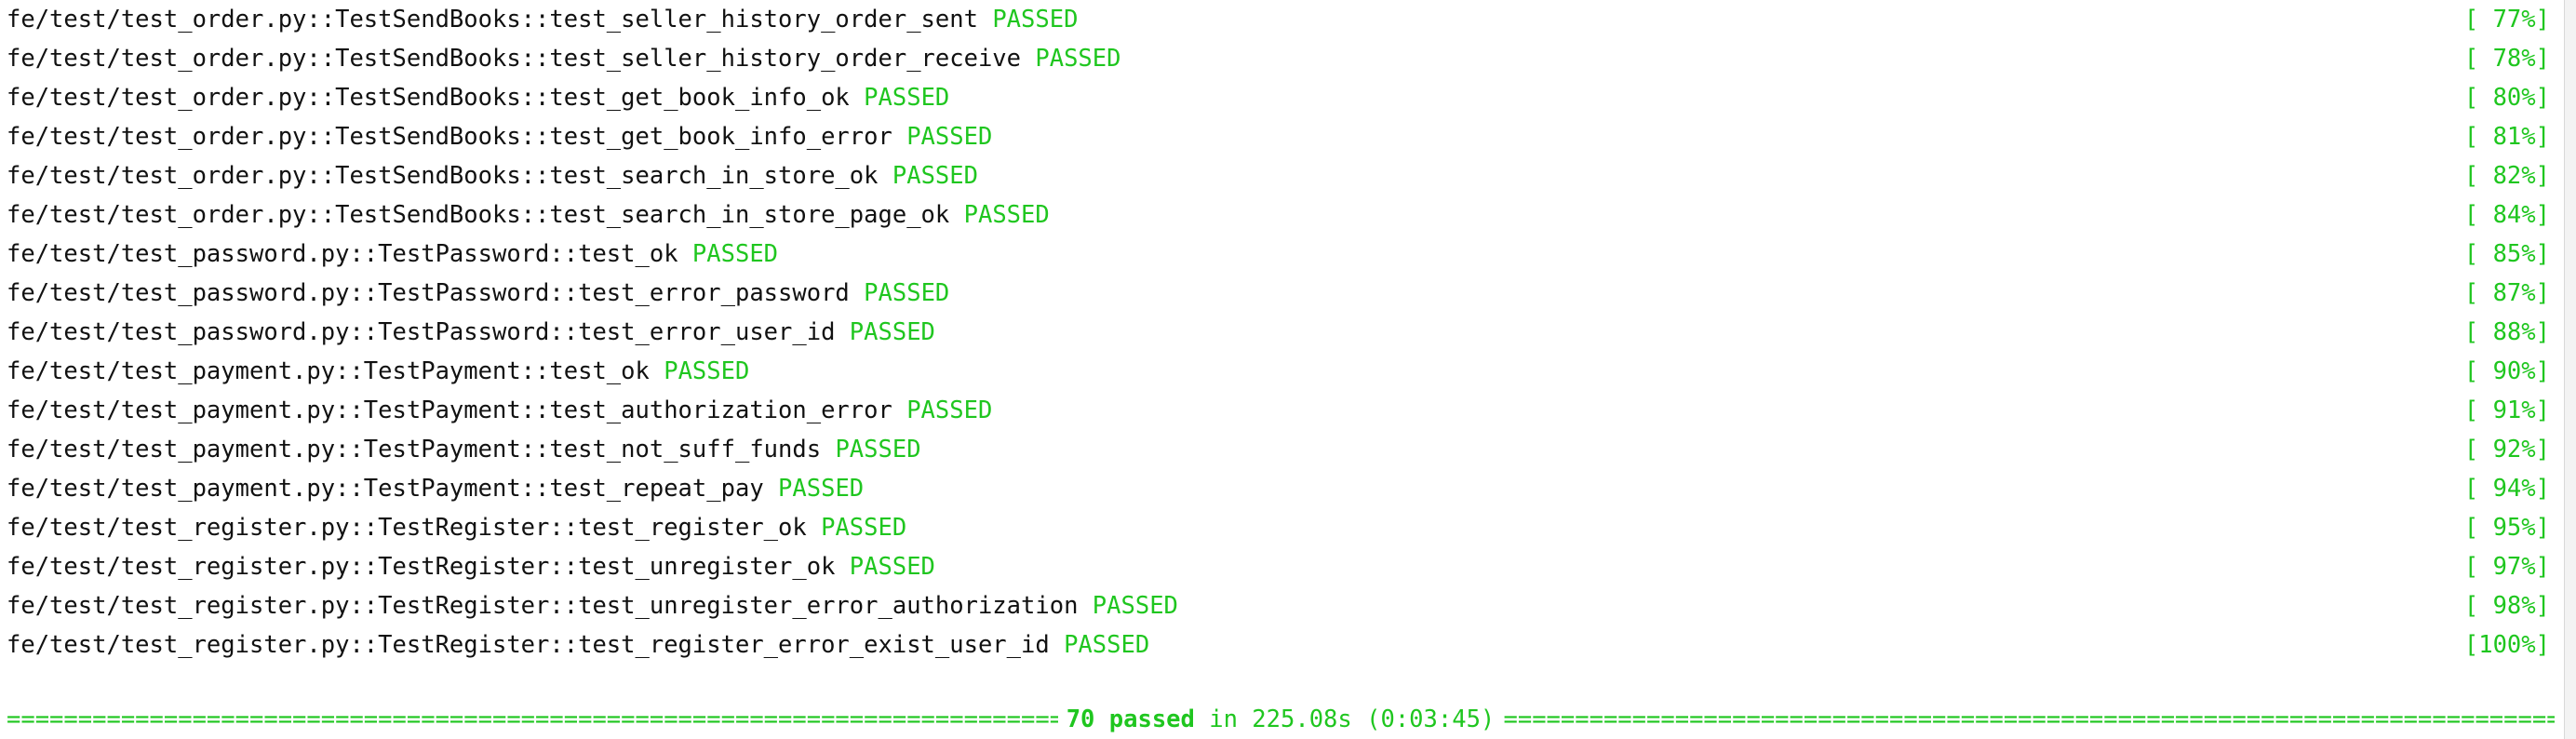 This screenshot has width=2576, height=739. I want to click on vertical-scrollbar, so click(2570, 370).